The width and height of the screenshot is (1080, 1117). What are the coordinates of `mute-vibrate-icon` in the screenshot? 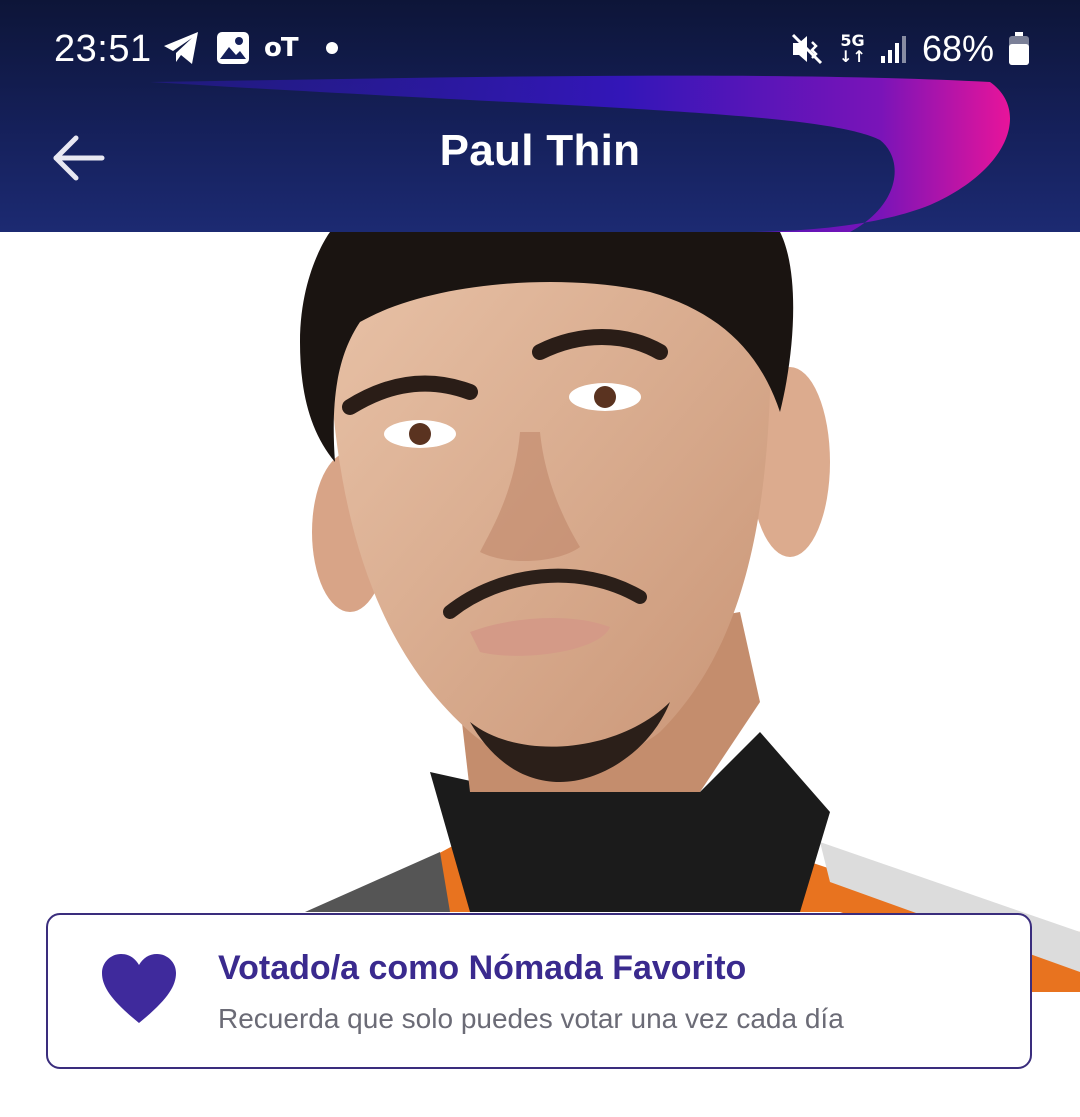 It's located at (807, 49).